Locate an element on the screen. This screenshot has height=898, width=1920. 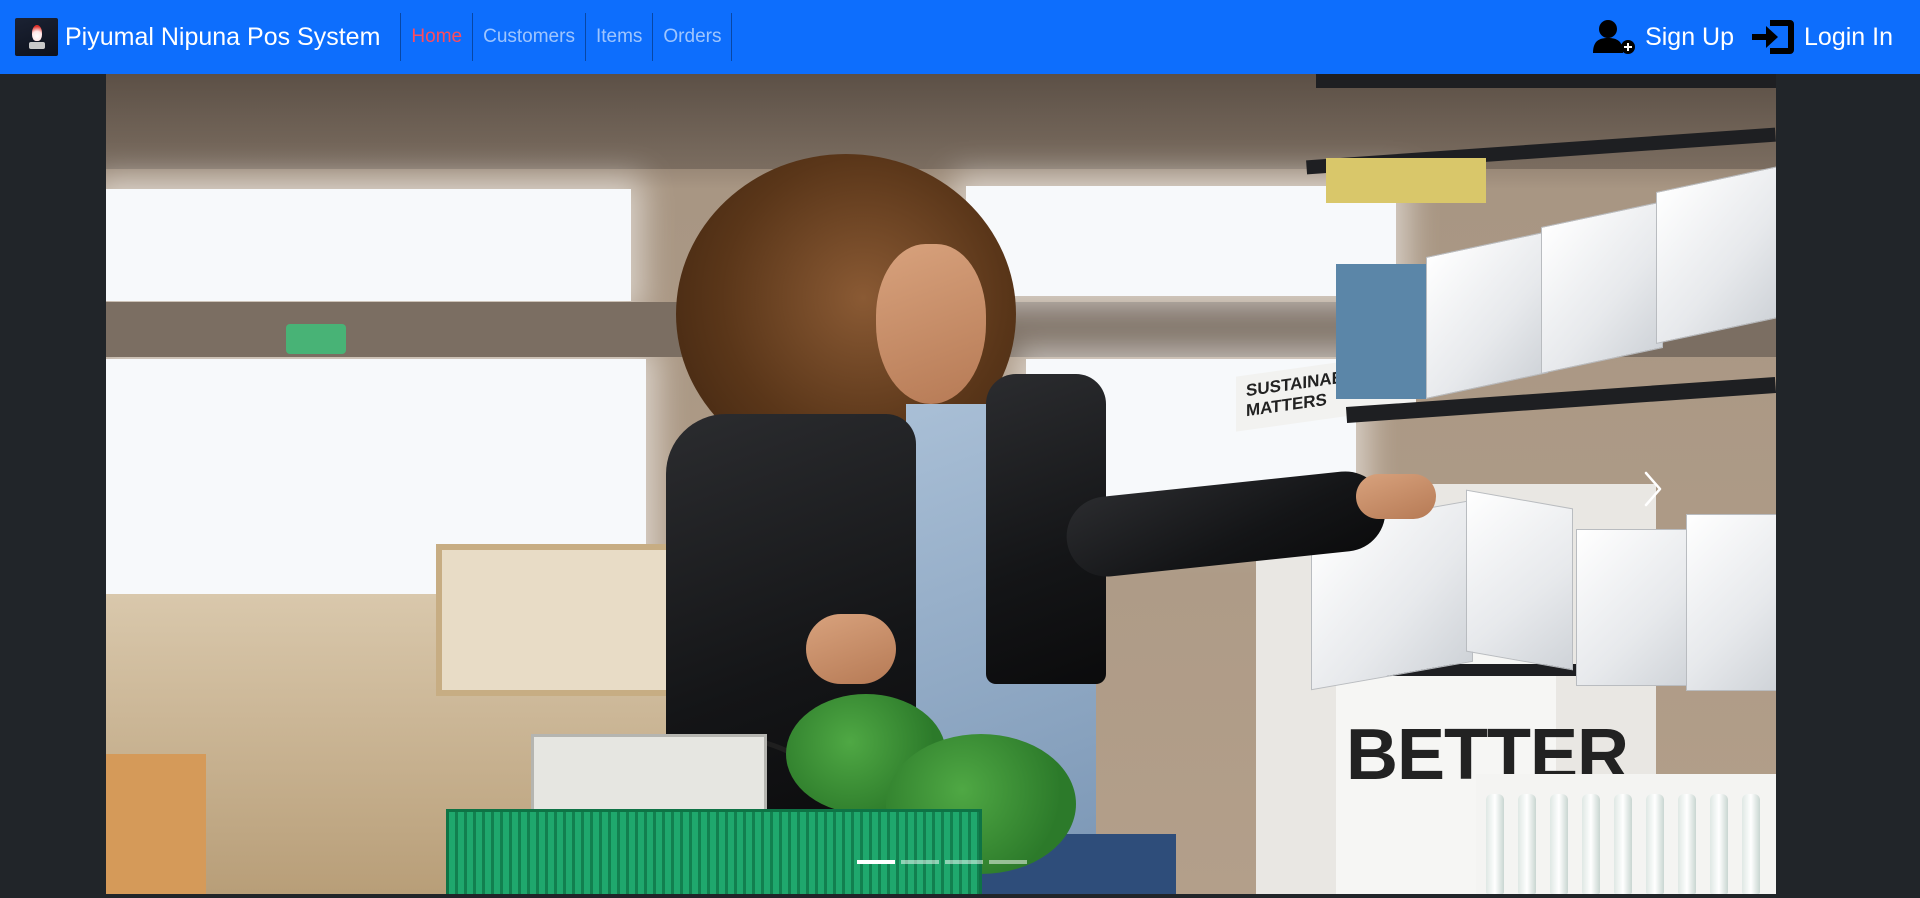
shelf is located at coordinates (1546, 81).